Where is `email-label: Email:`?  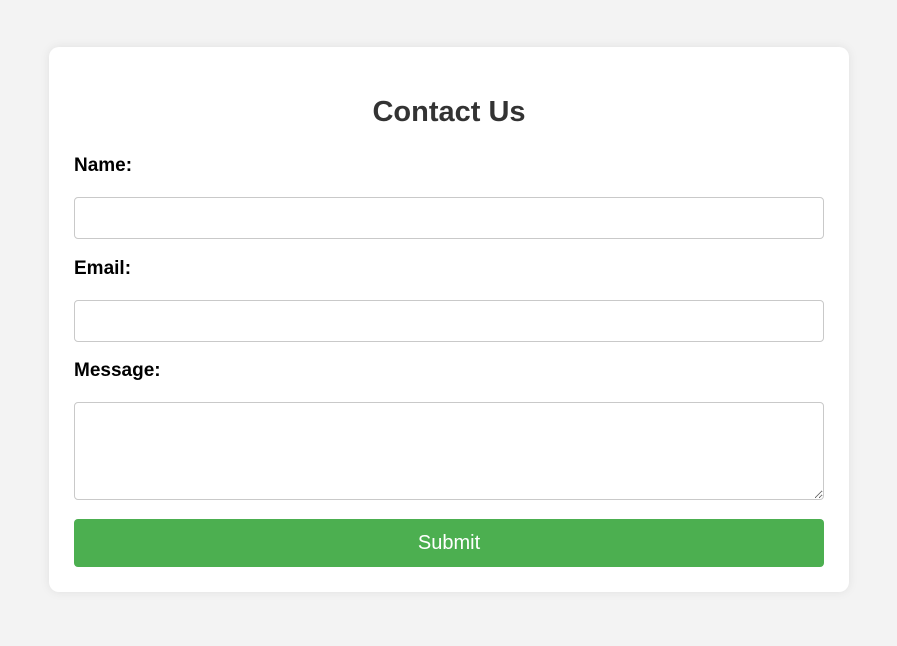 email-label: Email: is located at coordinates (103, 268).